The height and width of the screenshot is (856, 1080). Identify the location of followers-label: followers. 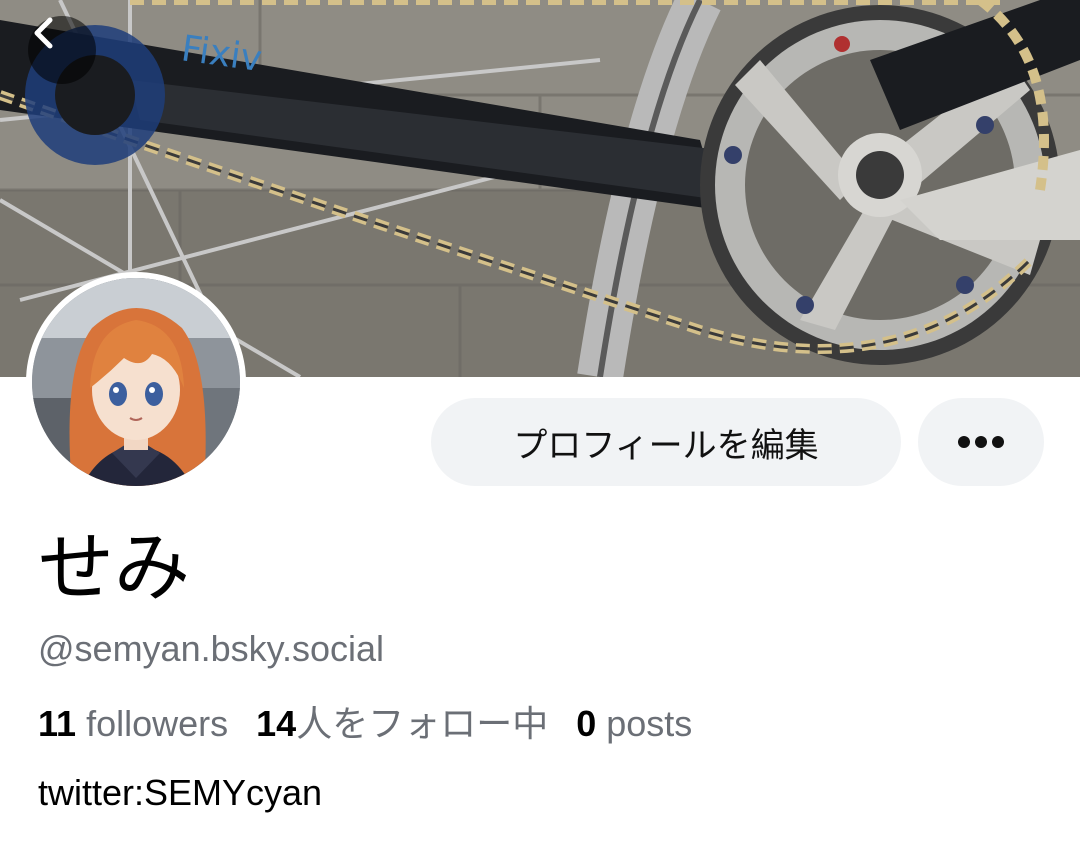
(157, 723).